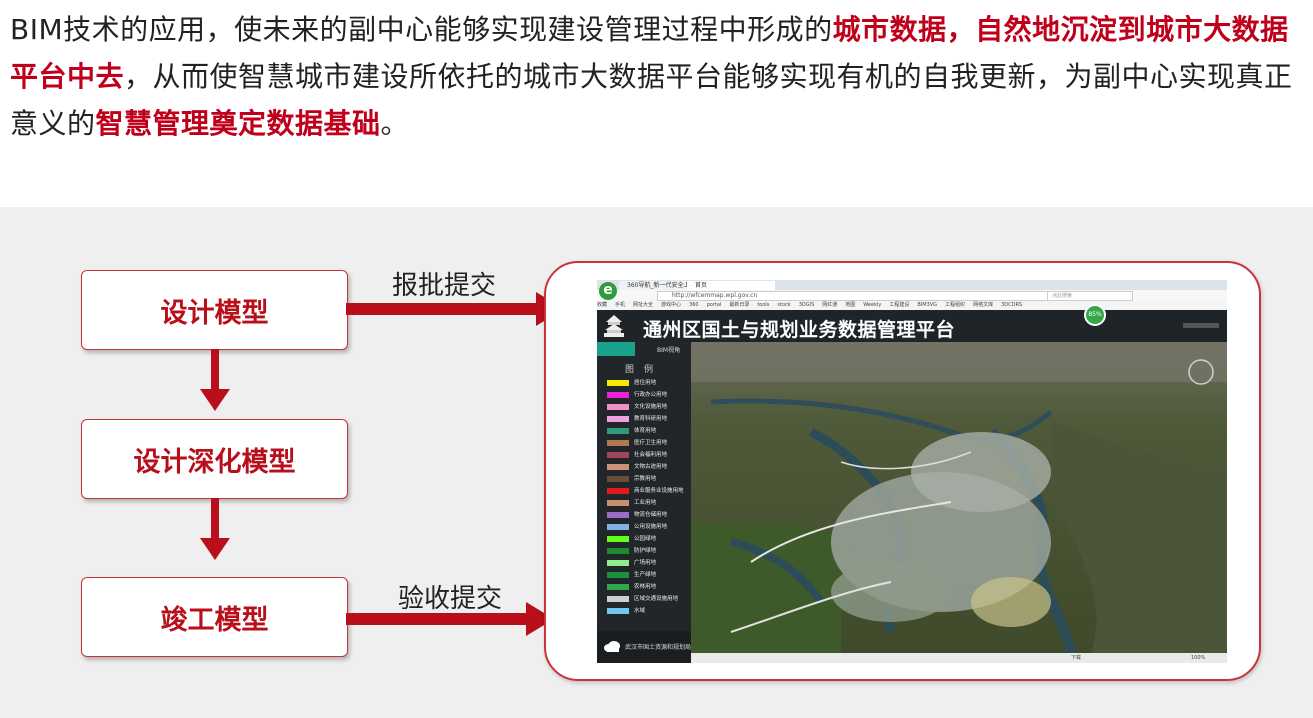  I want to click on legend-item: 区域交通设施用地, so click(642, 599).